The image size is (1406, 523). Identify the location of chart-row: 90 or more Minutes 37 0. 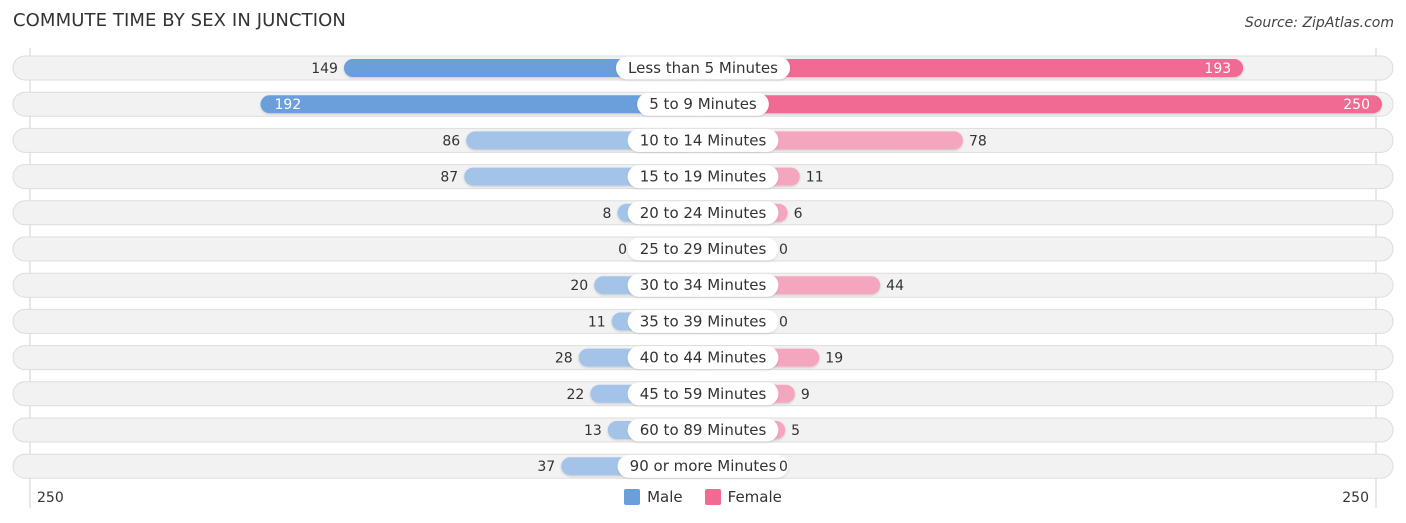
(703, 466).